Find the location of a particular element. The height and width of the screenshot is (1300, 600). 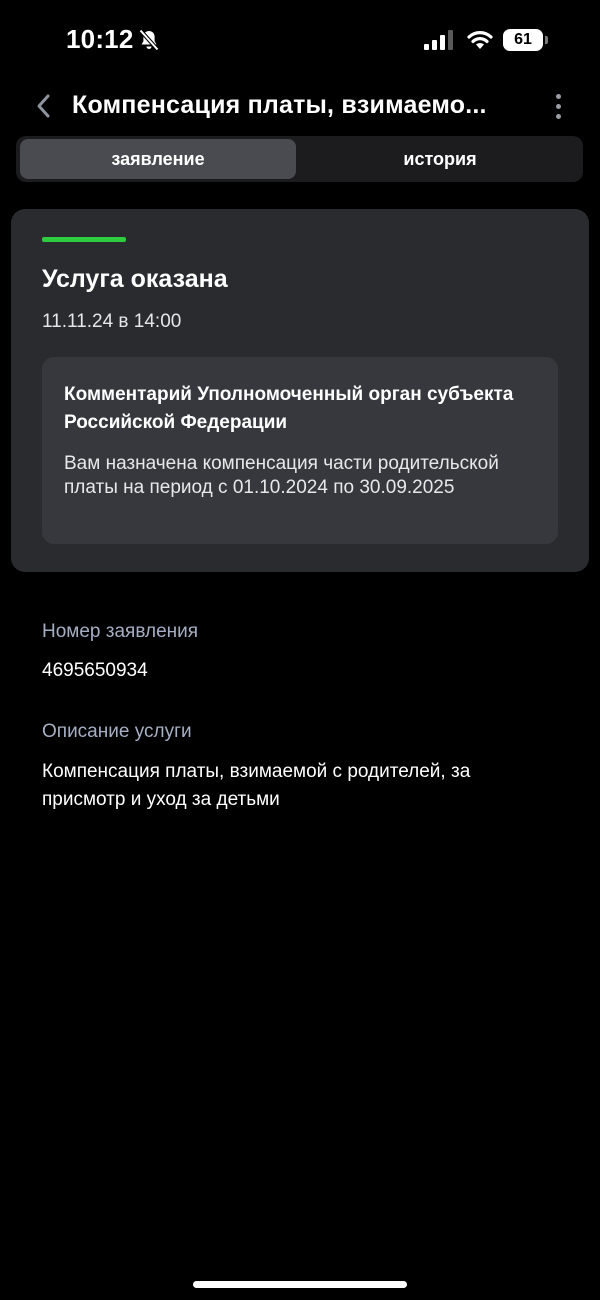

tab-history: история is located at coordinates (440, 159).